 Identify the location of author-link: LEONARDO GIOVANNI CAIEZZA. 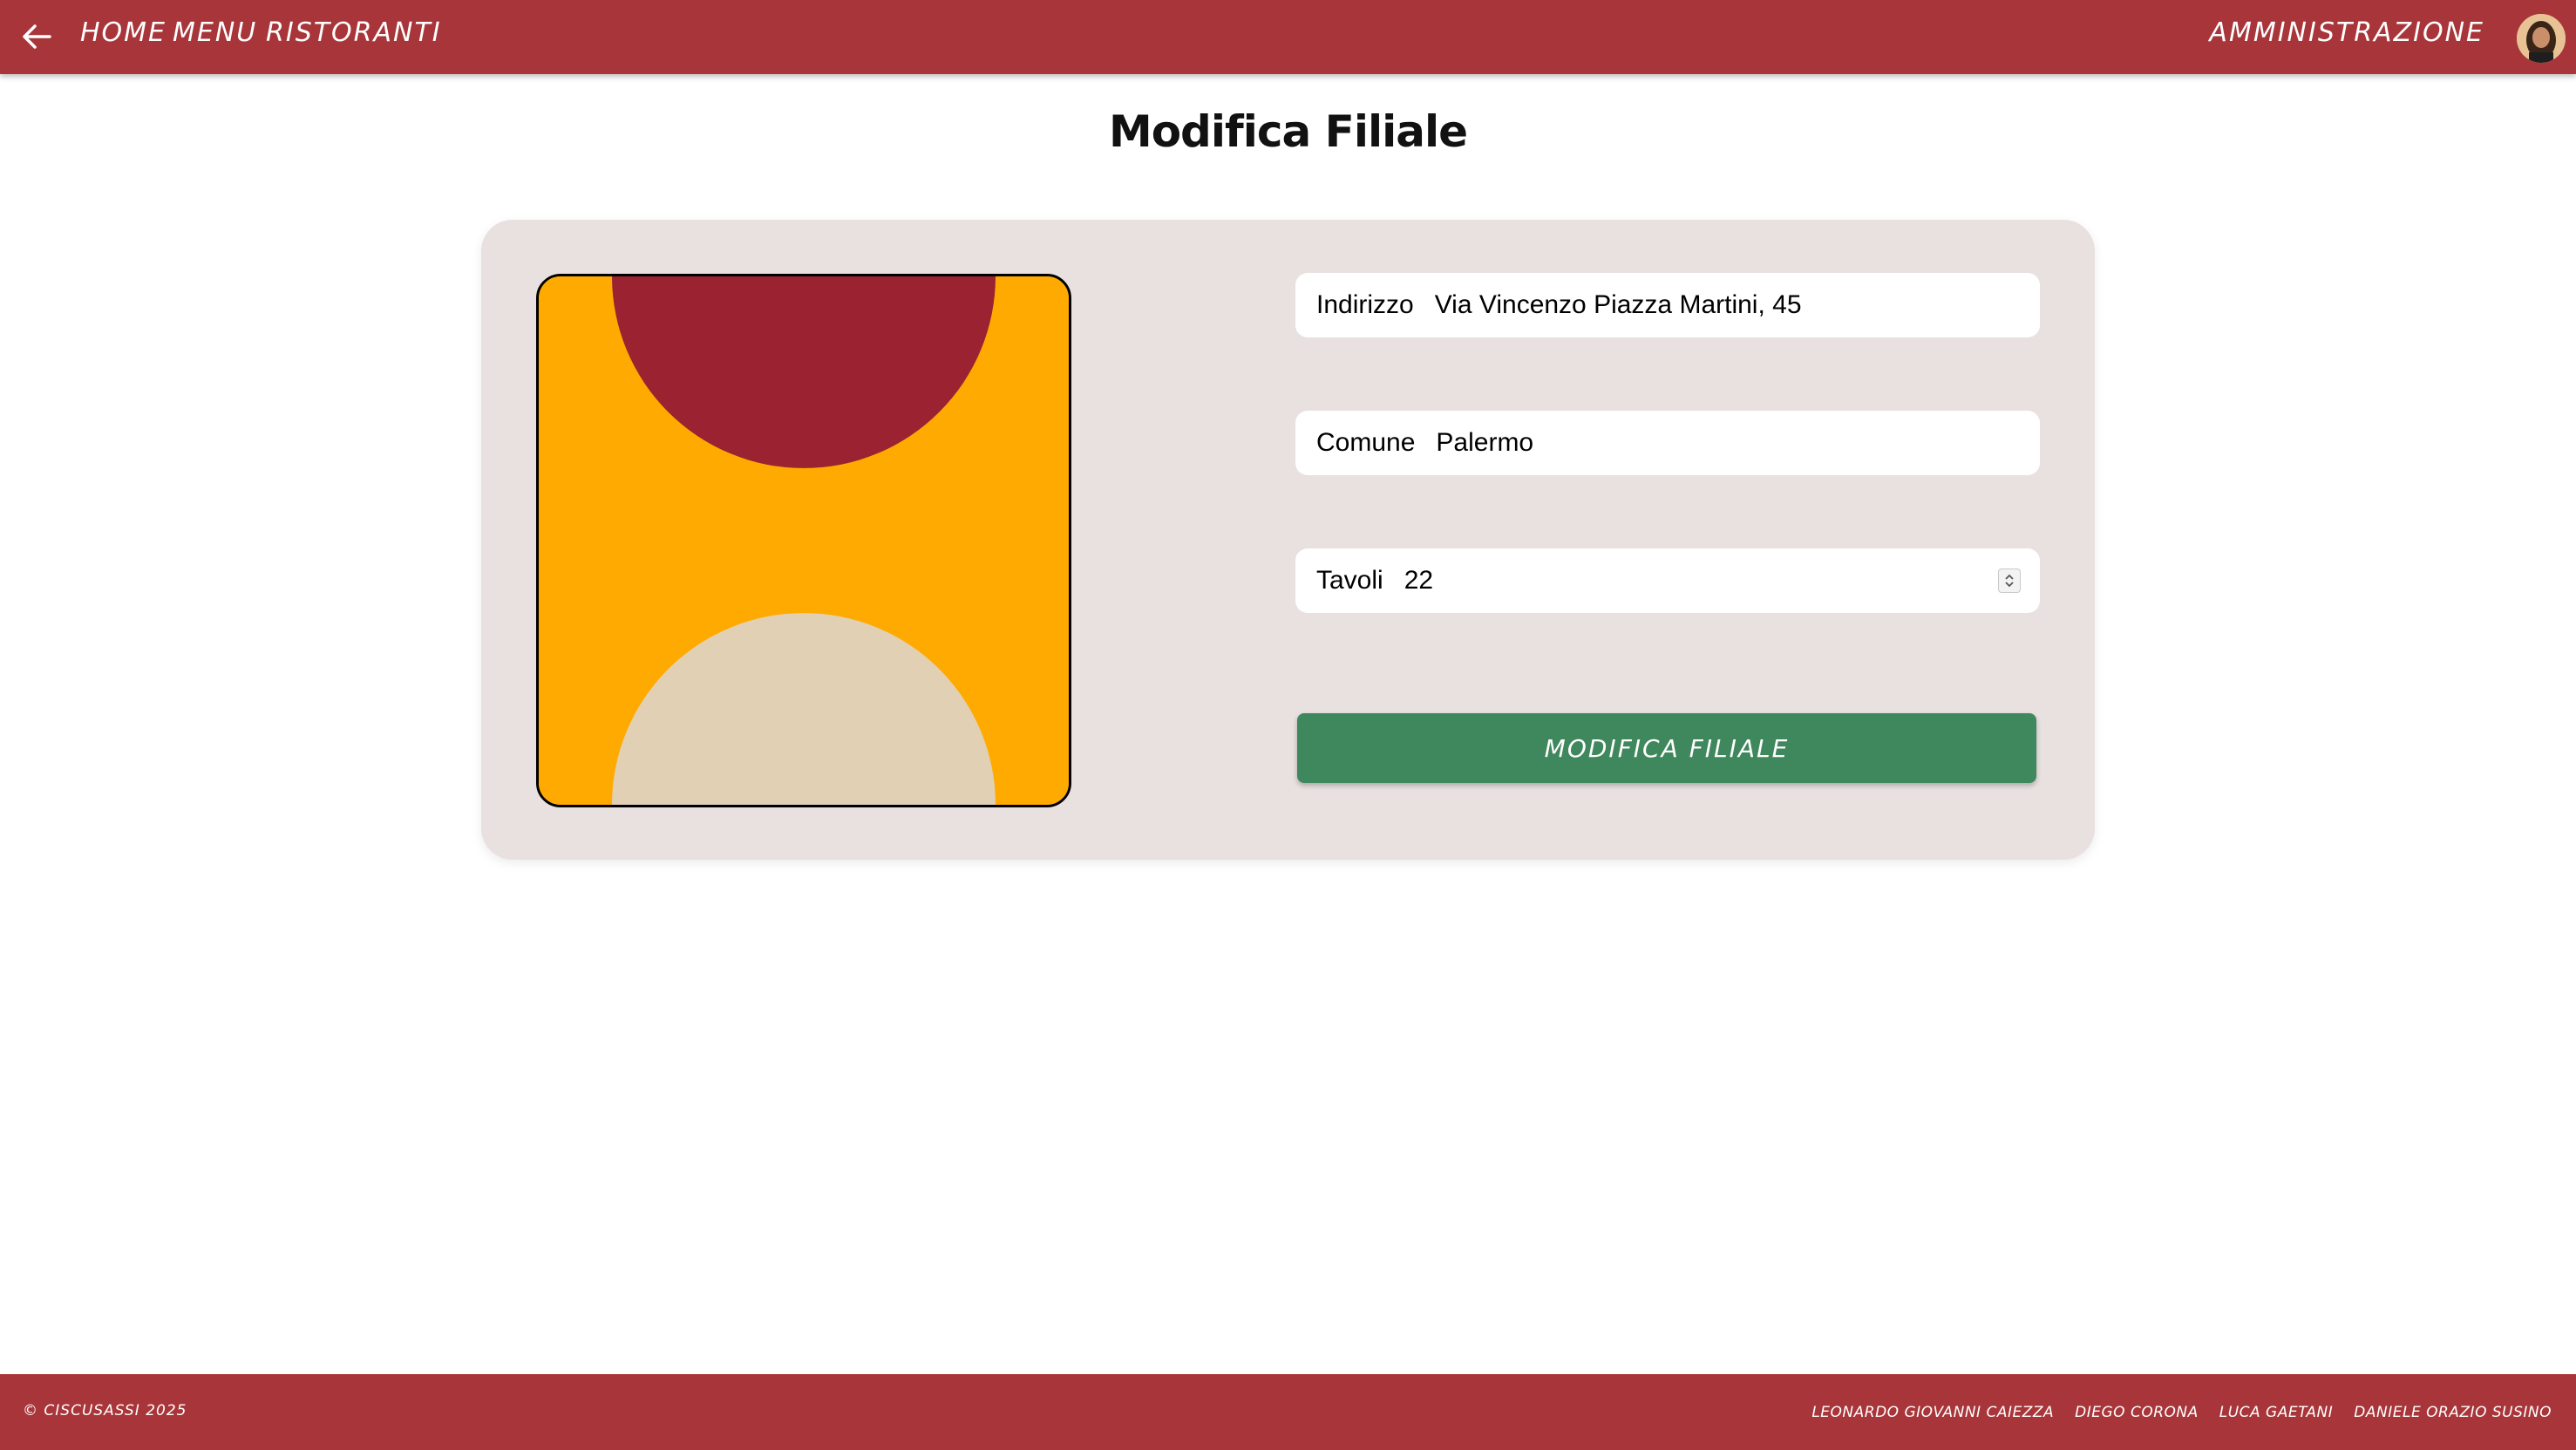
(1933, 1412).